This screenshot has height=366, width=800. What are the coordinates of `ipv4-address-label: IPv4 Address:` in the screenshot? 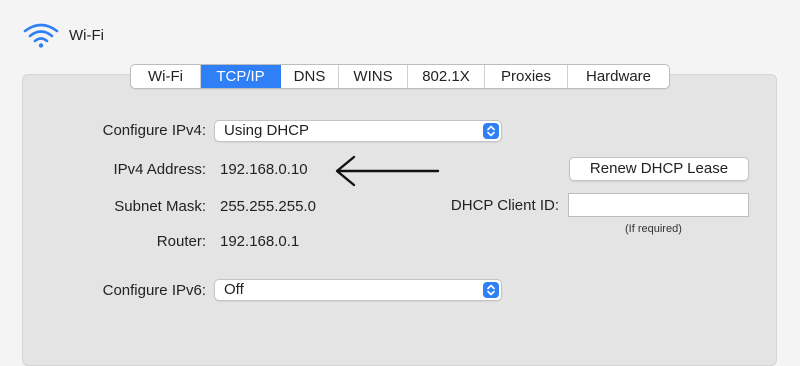 It's located at (159, 169).